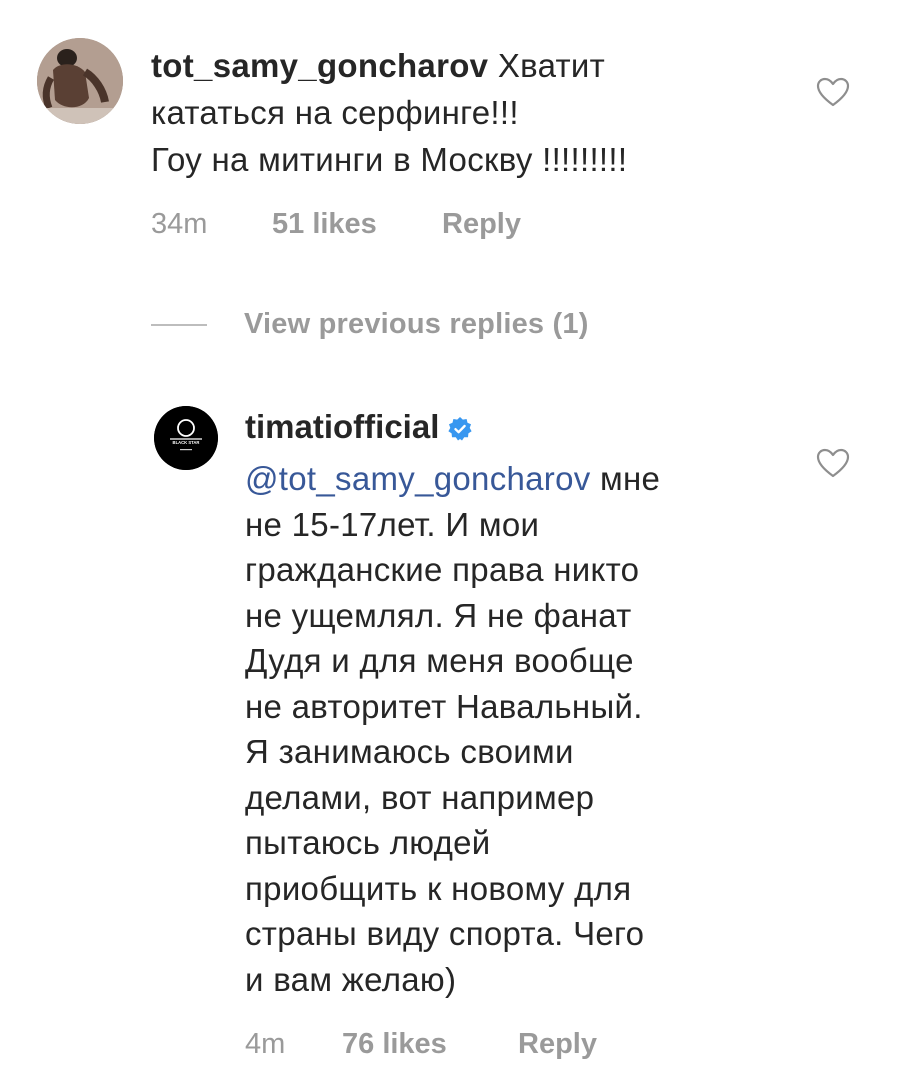 The image size is (904, 1076). Describe the element at coordinates (551, 65) in the screenshot. I see `comment-1-line1: Хватит` at that location.